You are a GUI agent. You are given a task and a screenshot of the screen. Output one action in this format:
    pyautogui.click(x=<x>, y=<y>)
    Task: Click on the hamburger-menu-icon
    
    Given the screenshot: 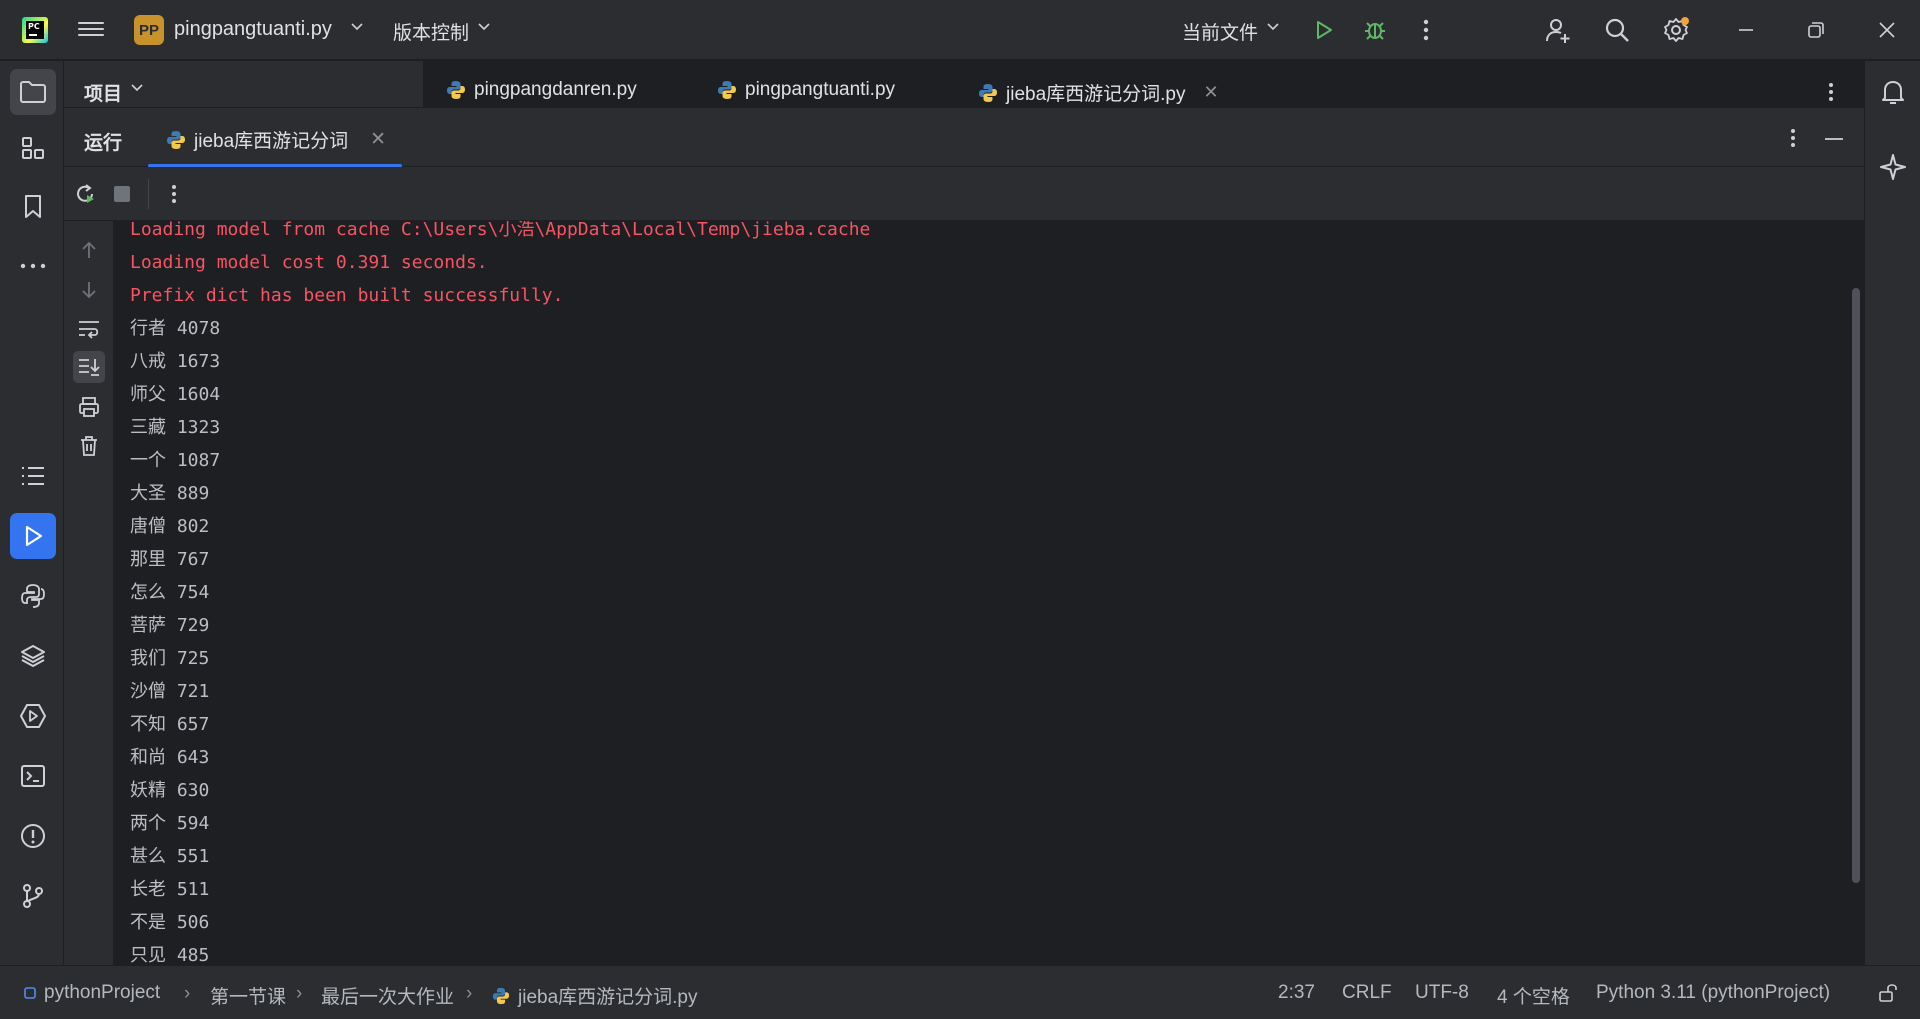 What is the action you would take?
    pyautogui.click(x=91, y=29)
    